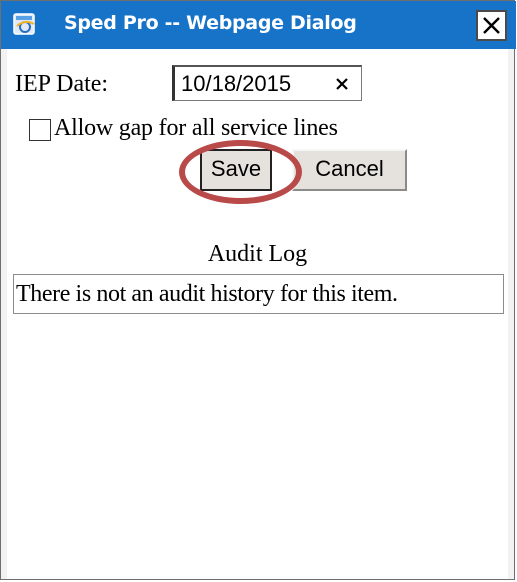 The image size is (517, 582). What do you see at coordinates (236, 84) in the screenshot?
I see `iep-date-value: 10/18/2015` at bounding box center [236, 84].